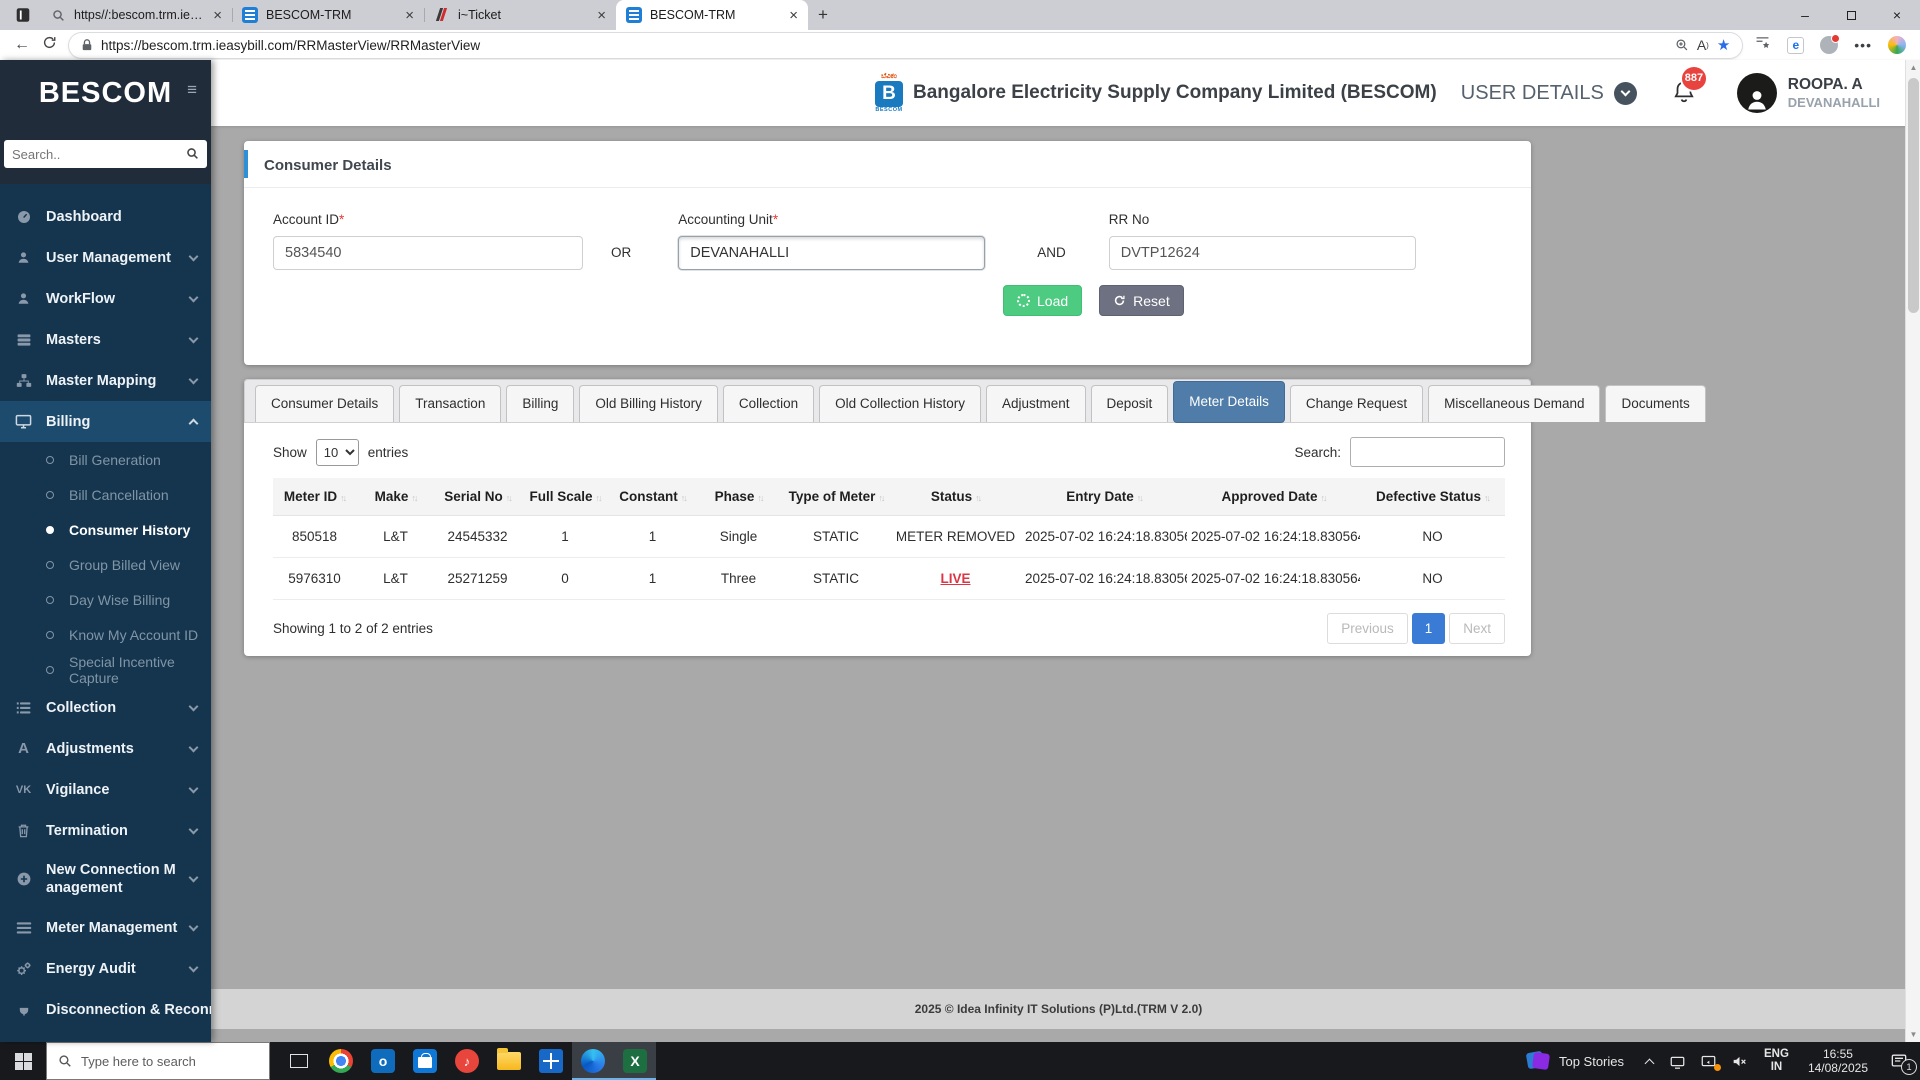  I want to click on minimize-button: –, so click(1805, 15).